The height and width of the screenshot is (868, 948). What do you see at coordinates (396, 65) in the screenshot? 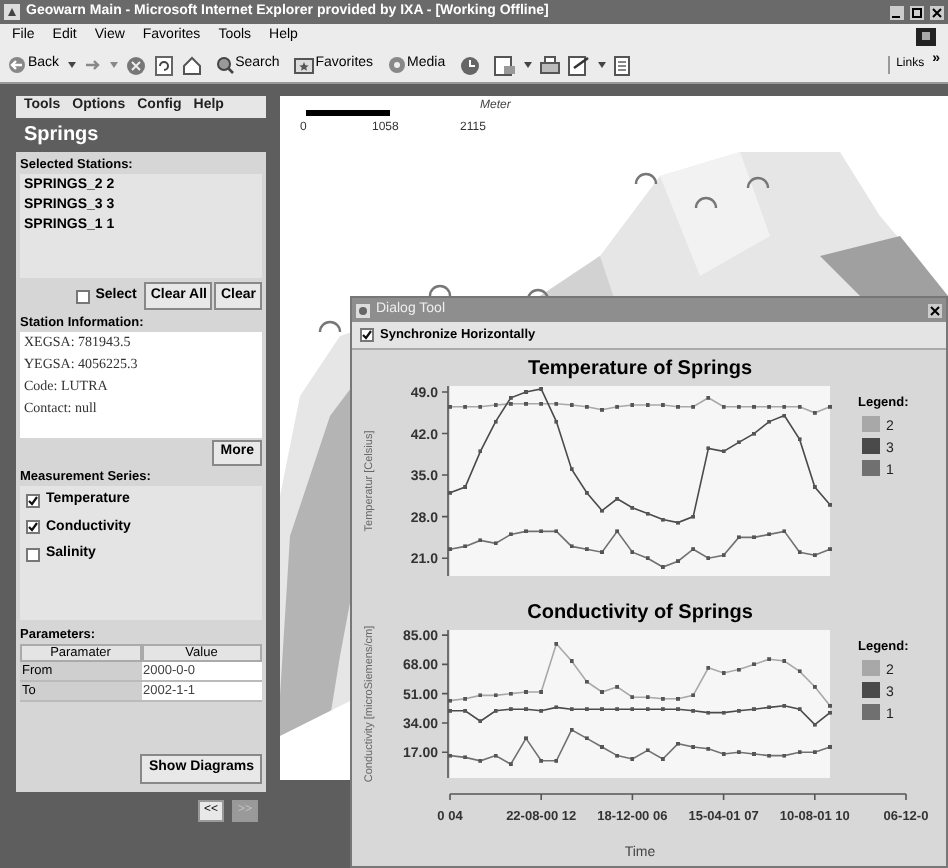
I see `media-icon` at bounding box center [396, 65].